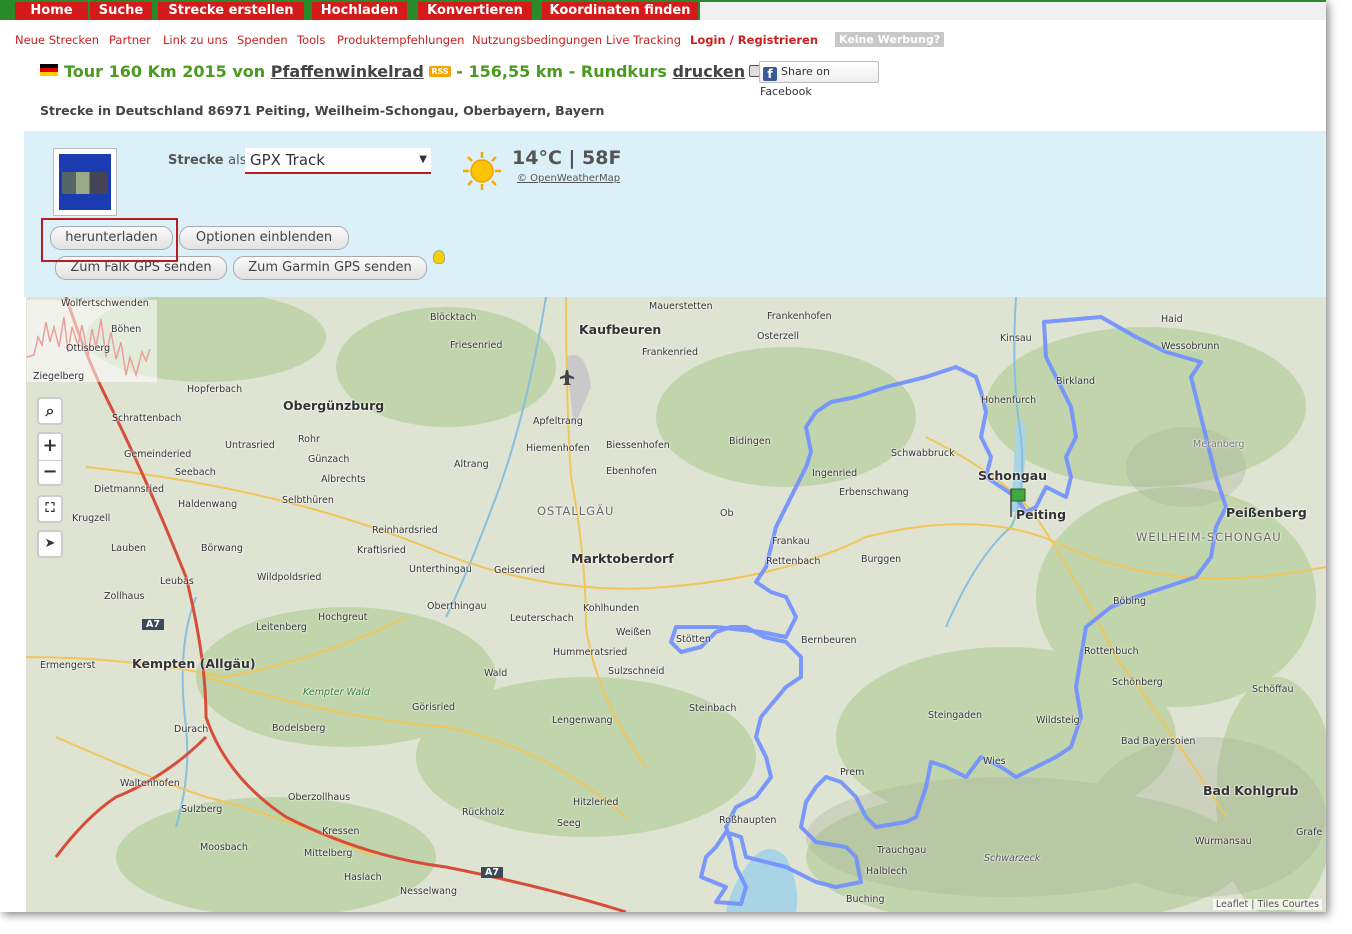 This screenshot has height=934, width=1352. I want to click on village-label: Haldenwang, so click(208, 504).